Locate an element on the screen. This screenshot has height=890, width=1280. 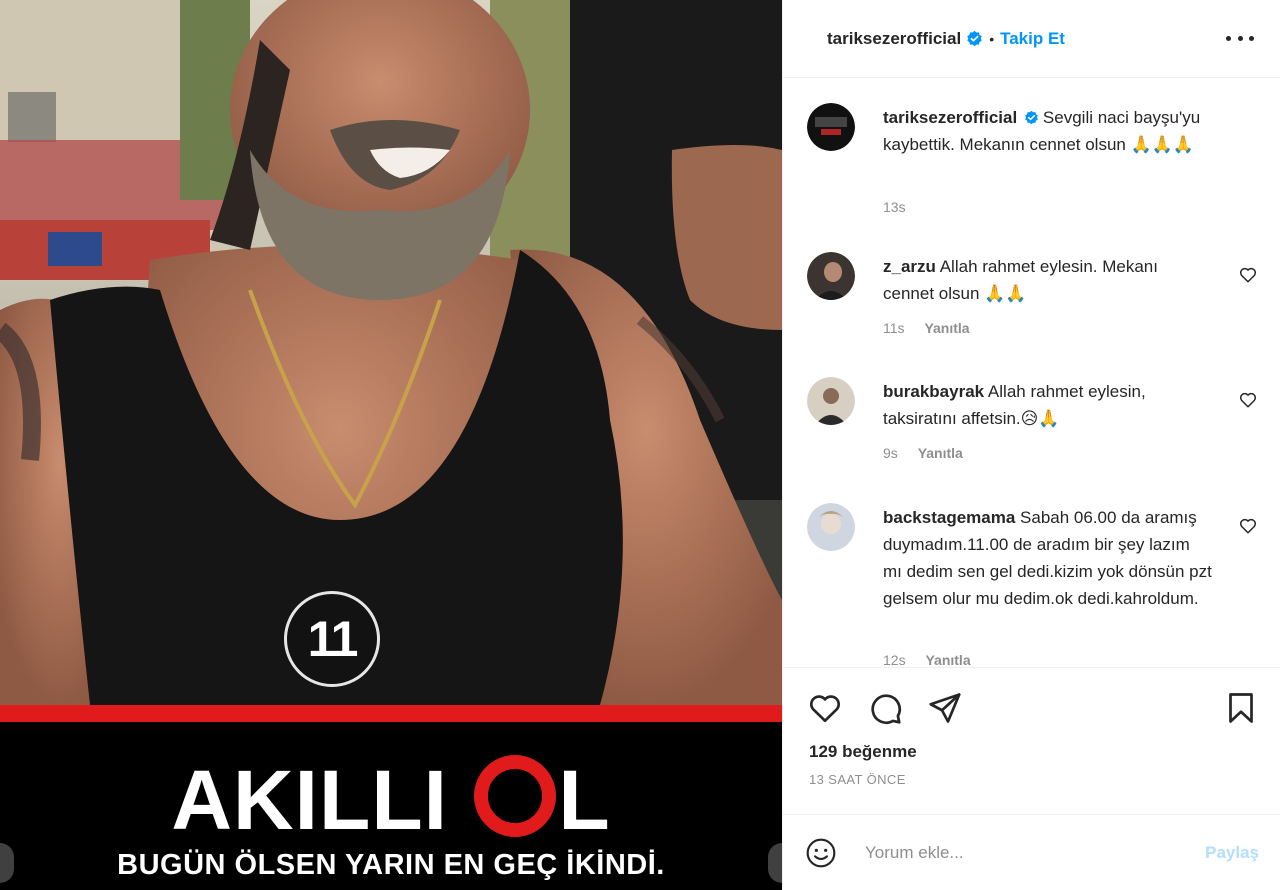
post-header: tariksezerofficial • Takip Et is located at coordinates (1031, 39).